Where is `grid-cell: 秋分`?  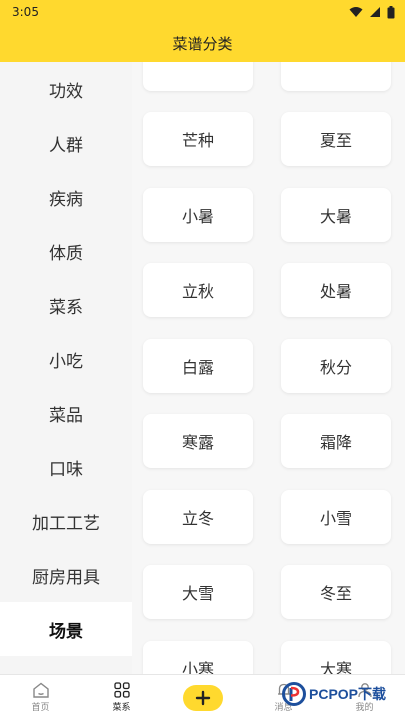
grid-cell: 秋分 is located at coordinates (336, 365).